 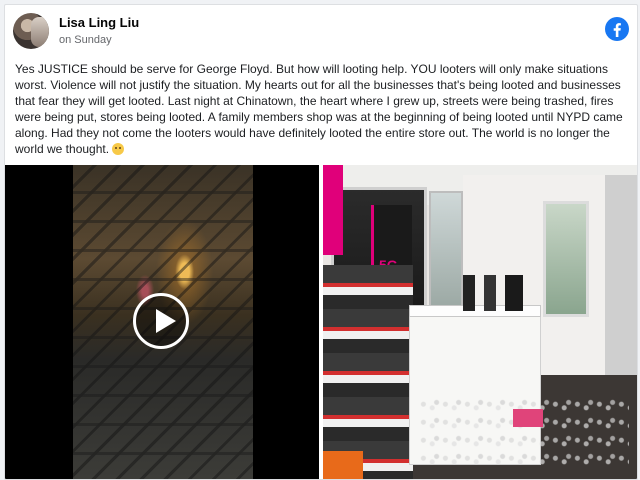 What do you see at coordinates (343, 465) in the screenshot?
I see `orange-box` at bounding box center [343, 465].